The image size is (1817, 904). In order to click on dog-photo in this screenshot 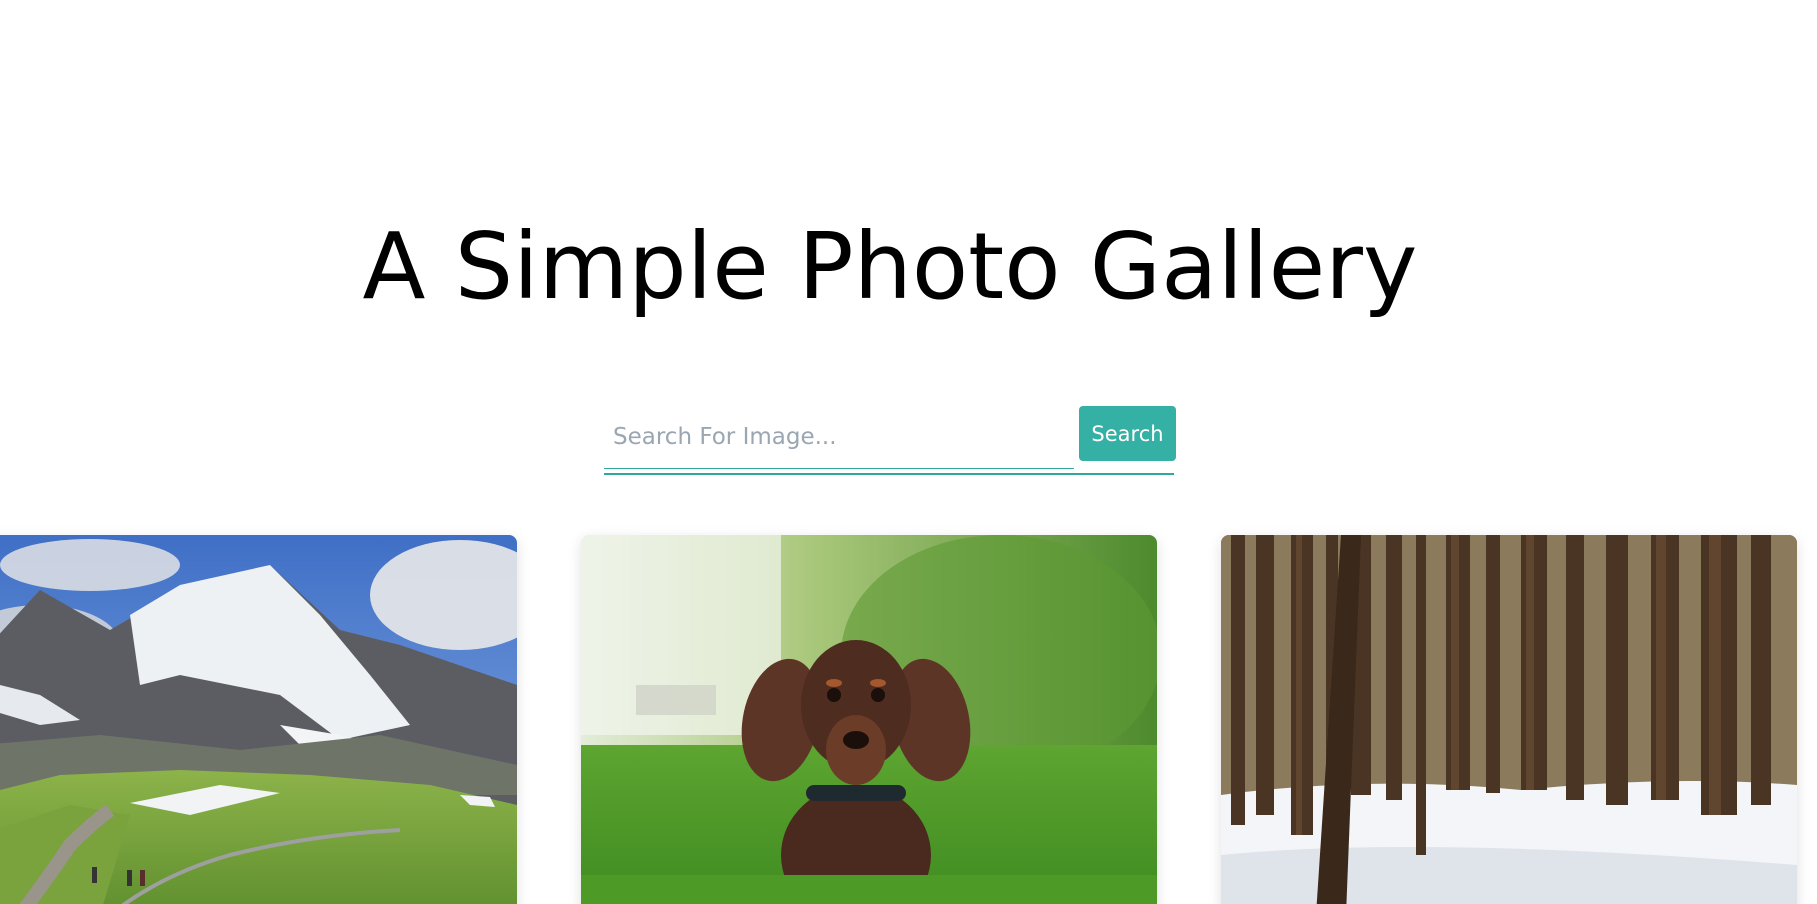, I will do `click(869, 719)`.